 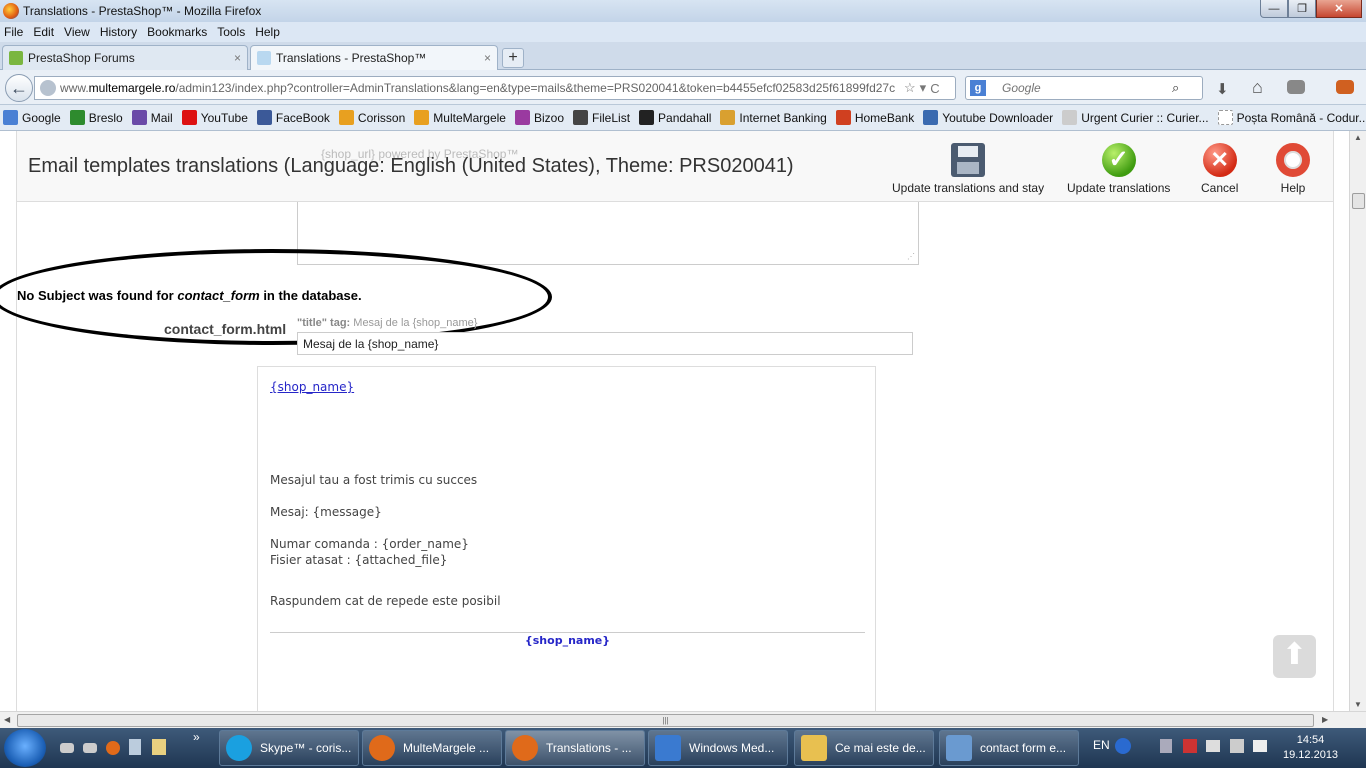 I want to click on addon-orange-icon, so click(x=1345, y=87).